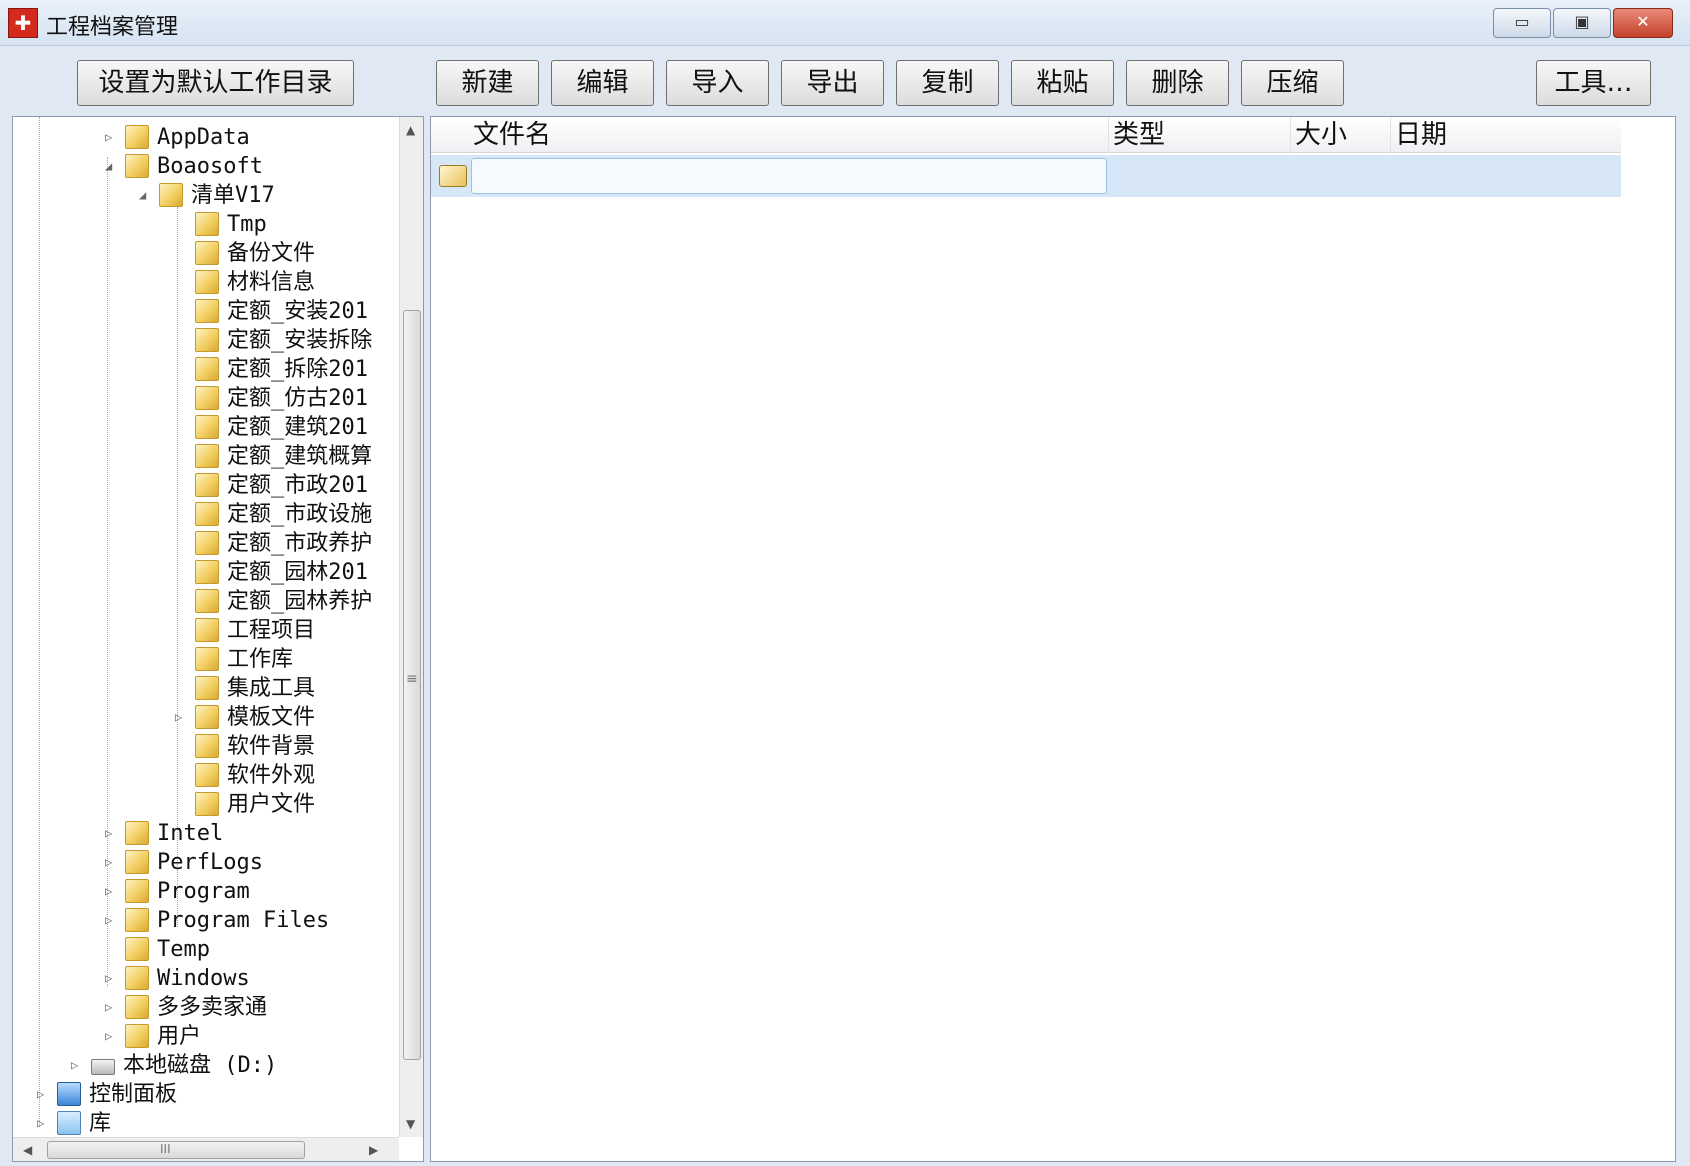  I want to click on tree-vertical-scrollbar: ▲ ≡ ▼, so click(411, 627).